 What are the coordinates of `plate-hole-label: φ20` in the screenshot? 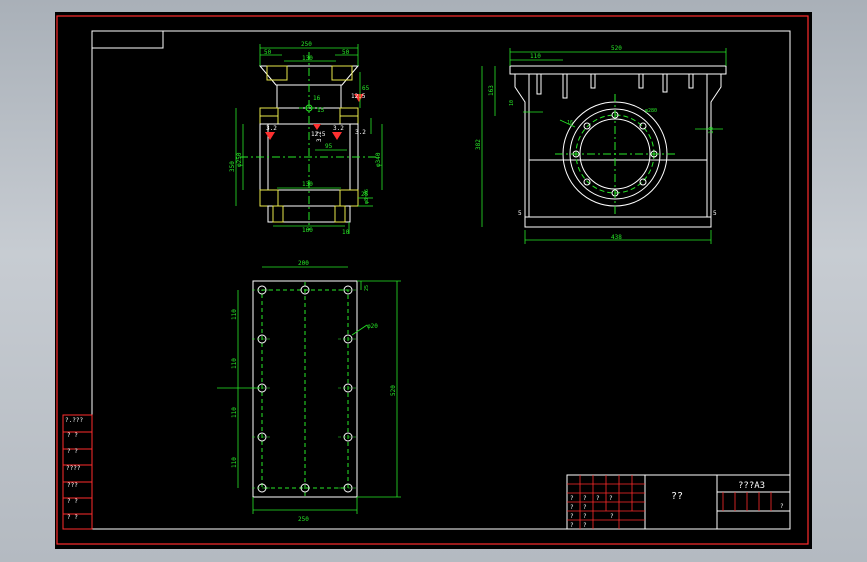 It's located at (372, 326).